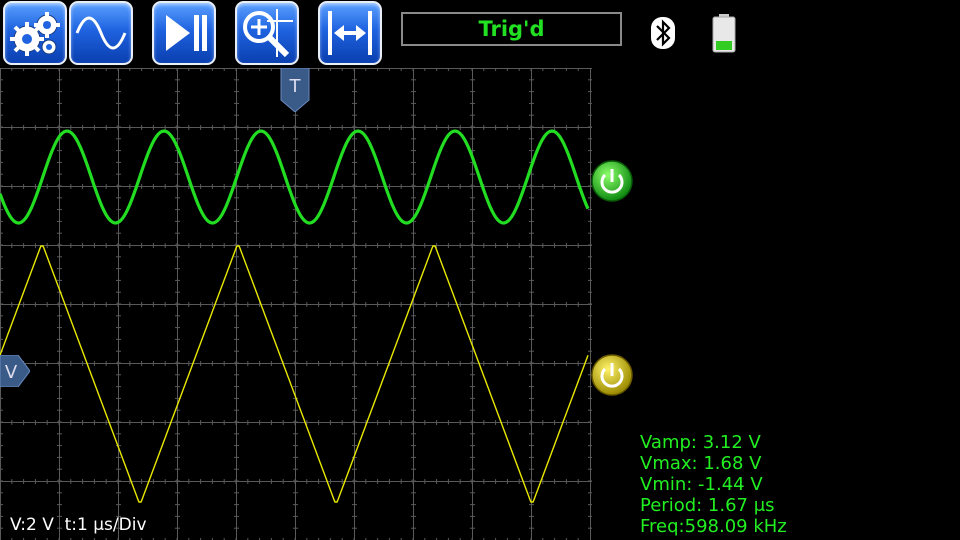  I want to click on zoom-cursor-icon, so click(268, 33).